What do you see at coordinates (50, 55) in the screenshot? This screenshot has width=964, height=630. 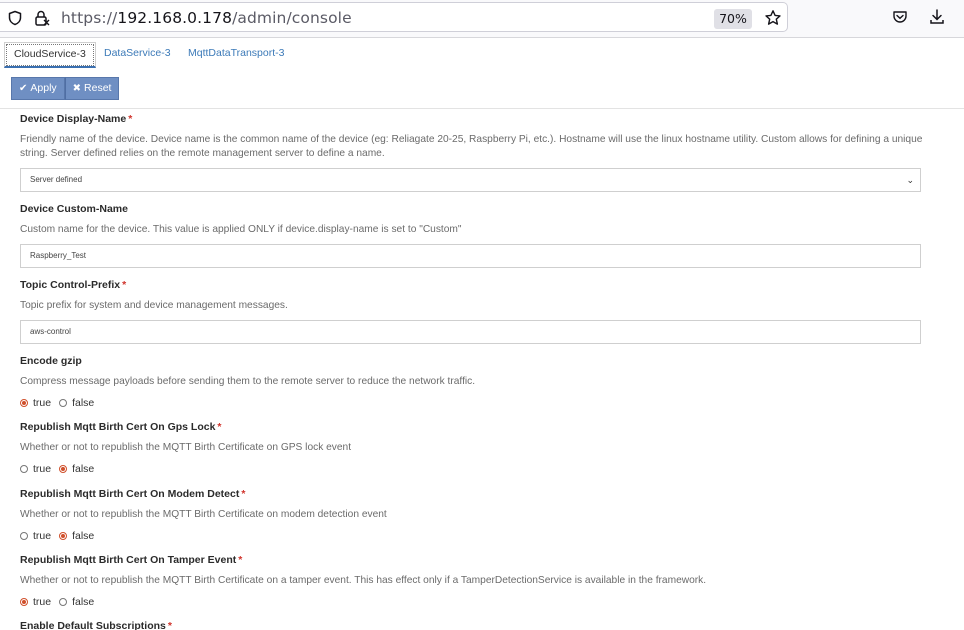 I see `tab-cloudservice-3: CloudService-3` at bounding box center [50, 55].